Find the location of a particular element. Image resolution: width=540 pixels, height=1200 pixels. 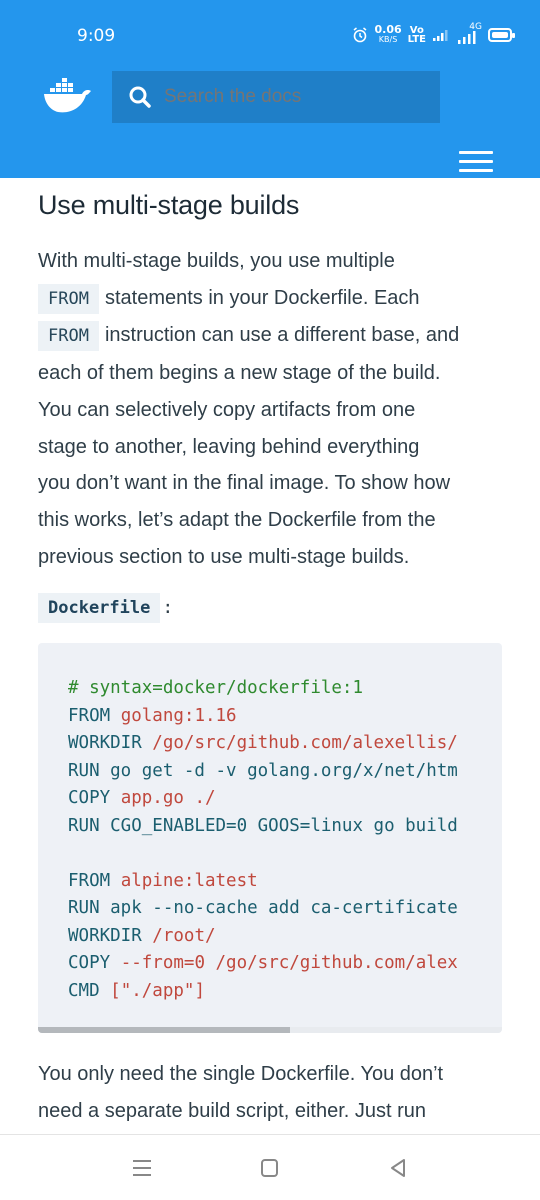

code-line: RUN CGO_ENABLED=0 GOOS=linux go build is located at coordinates (263, 827).